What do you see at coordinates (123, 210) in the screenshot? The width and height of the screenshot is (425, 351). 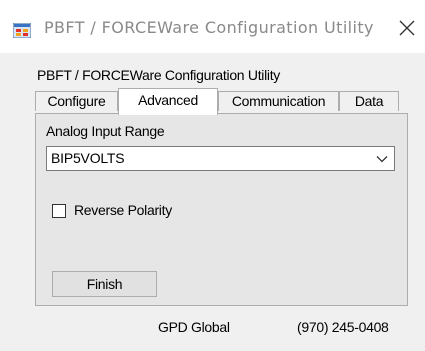 I see `reverse-polarity-label: Reverse Polarity` at bounding box center [123, 210].